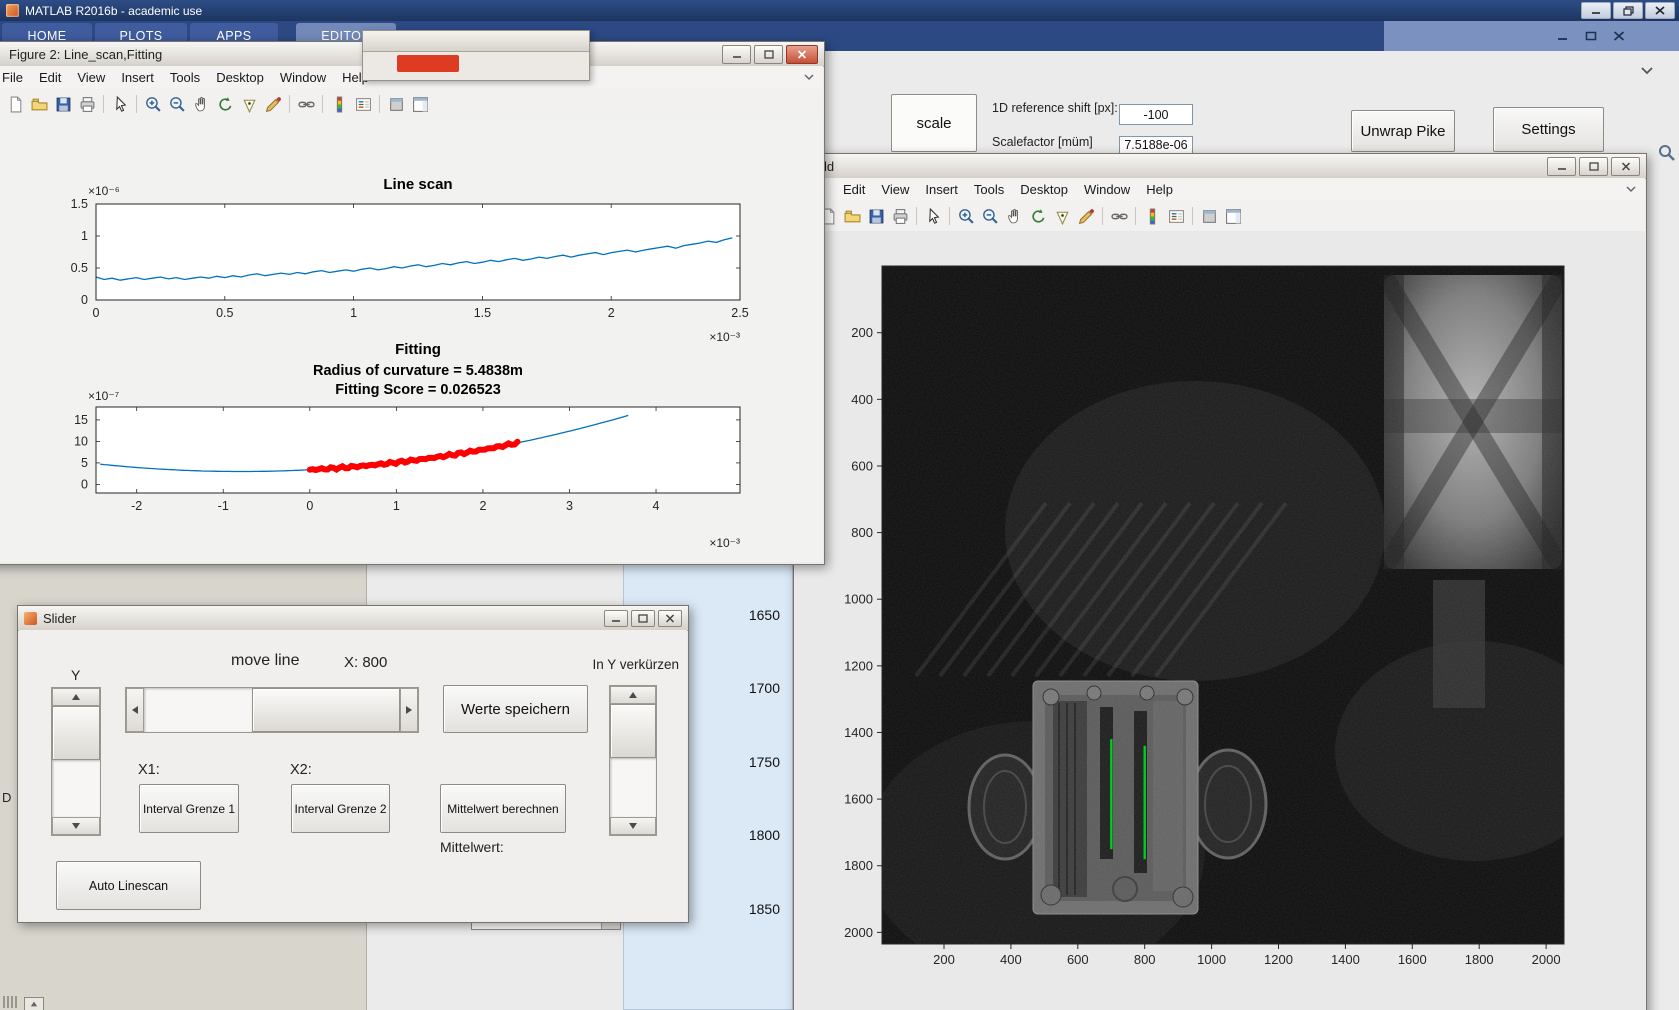 This screenshot has width=1679, height=1010. I want to click on panel-chevron-down-icon, so click(1647, 73).